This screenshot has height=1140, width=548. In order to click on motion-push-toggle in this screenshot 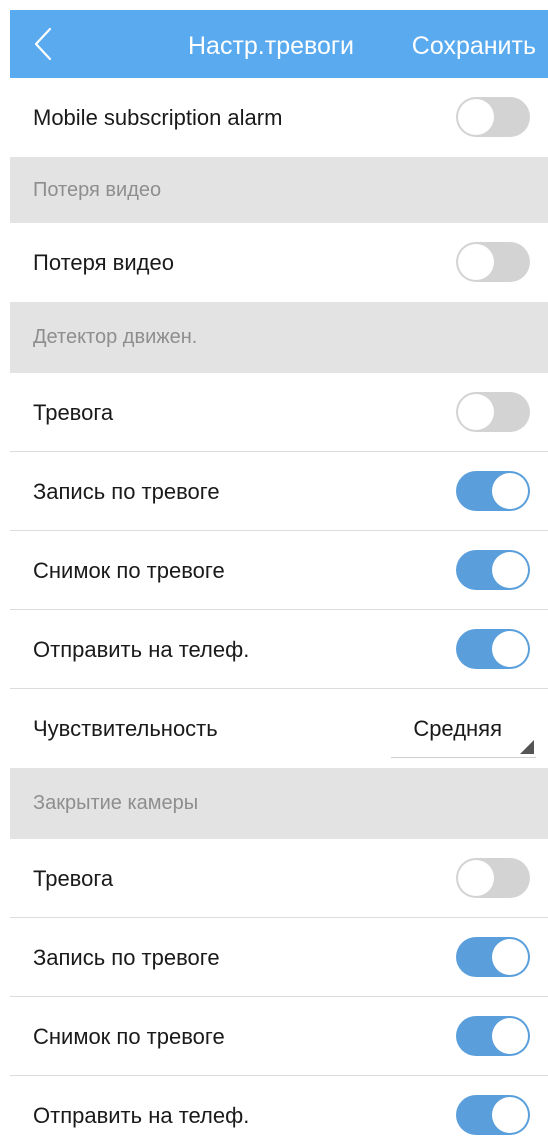, I will do `click(493, 649)`.